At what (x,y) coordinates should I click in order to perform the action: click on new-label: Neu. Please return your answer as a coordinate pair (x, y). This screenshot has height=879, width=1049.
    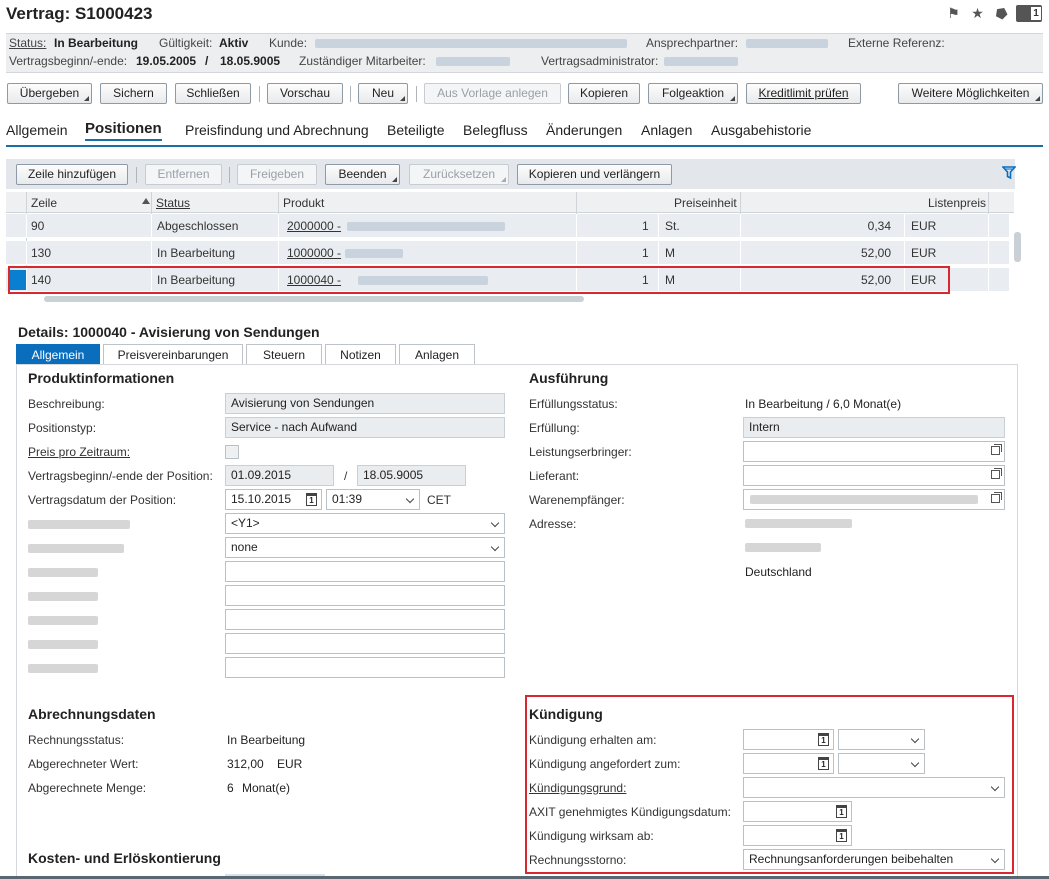
    Looking at the image, I should click on (382, 93).